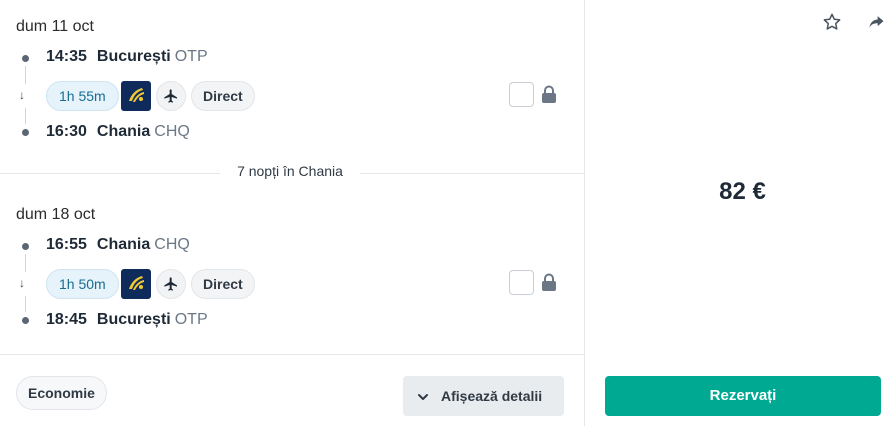 The height and width of the screenshot is (426, 890). Describe the element at coordinates (123, 131) in the screenshot. I see `outbound-arrive-city: Chania` at that location.